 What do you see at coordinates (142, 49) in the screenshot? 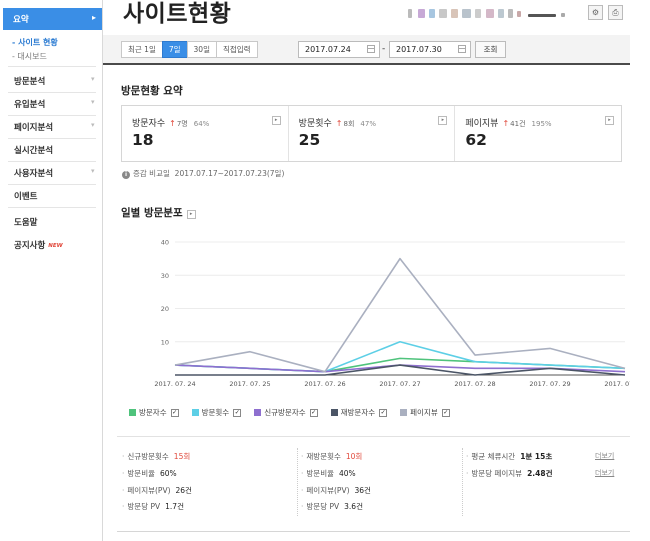
I see `period-1day-button: 최근 1일` at bounding box center [142, 49].